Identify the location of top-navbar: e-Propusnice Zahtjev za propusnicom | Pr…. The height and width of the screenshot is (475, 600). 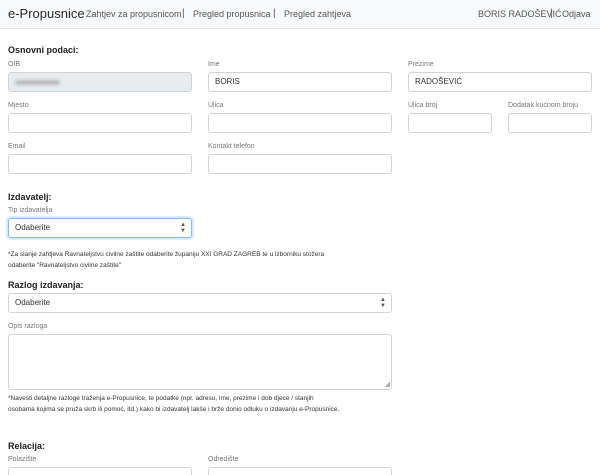
(300, 14).